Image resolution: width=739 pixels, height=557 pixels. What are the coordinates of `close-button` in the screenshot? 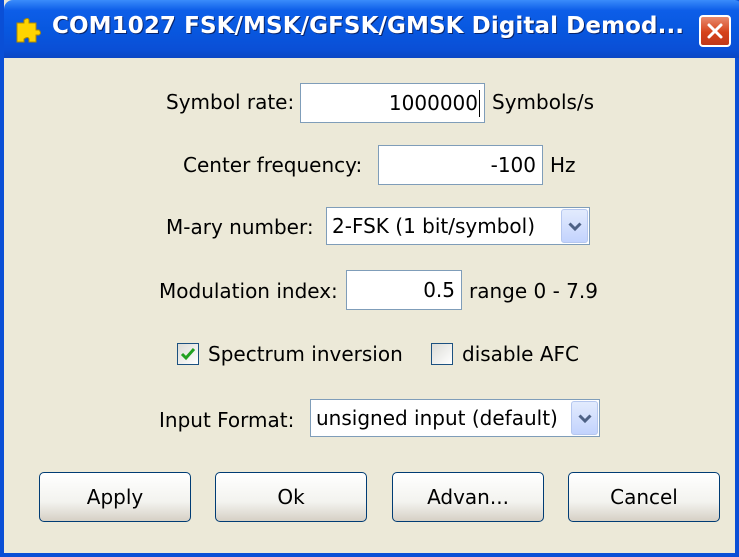 It's located at (715, 31).